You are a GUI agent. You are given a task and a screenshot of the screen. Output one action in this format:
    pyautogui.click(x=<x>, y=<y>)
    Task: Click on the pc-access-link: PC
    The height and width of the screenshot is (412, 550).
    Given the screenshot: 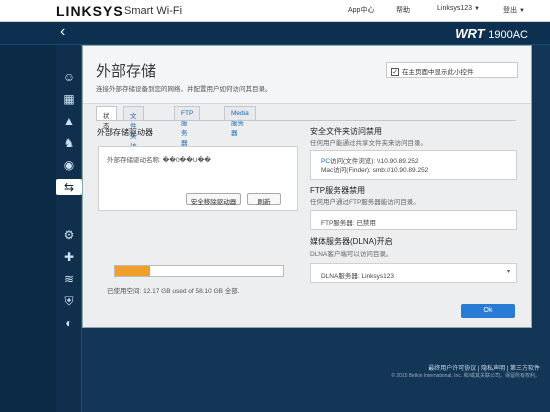 What is the action you would take?
    pyautogui.click(x=325, y=161)
    